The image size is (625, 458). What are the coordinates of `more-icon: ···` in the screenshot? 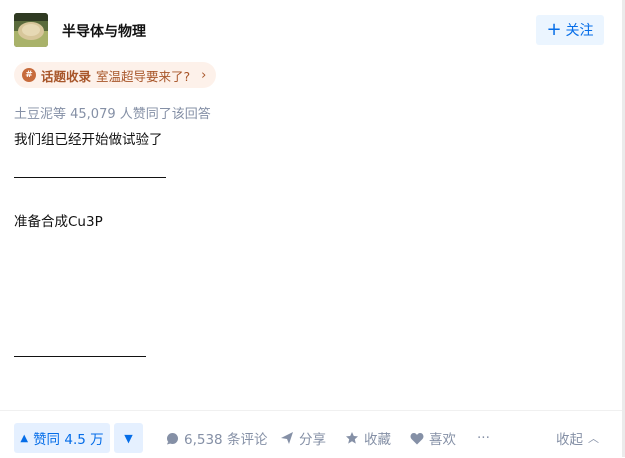 It's located at (483, 438).